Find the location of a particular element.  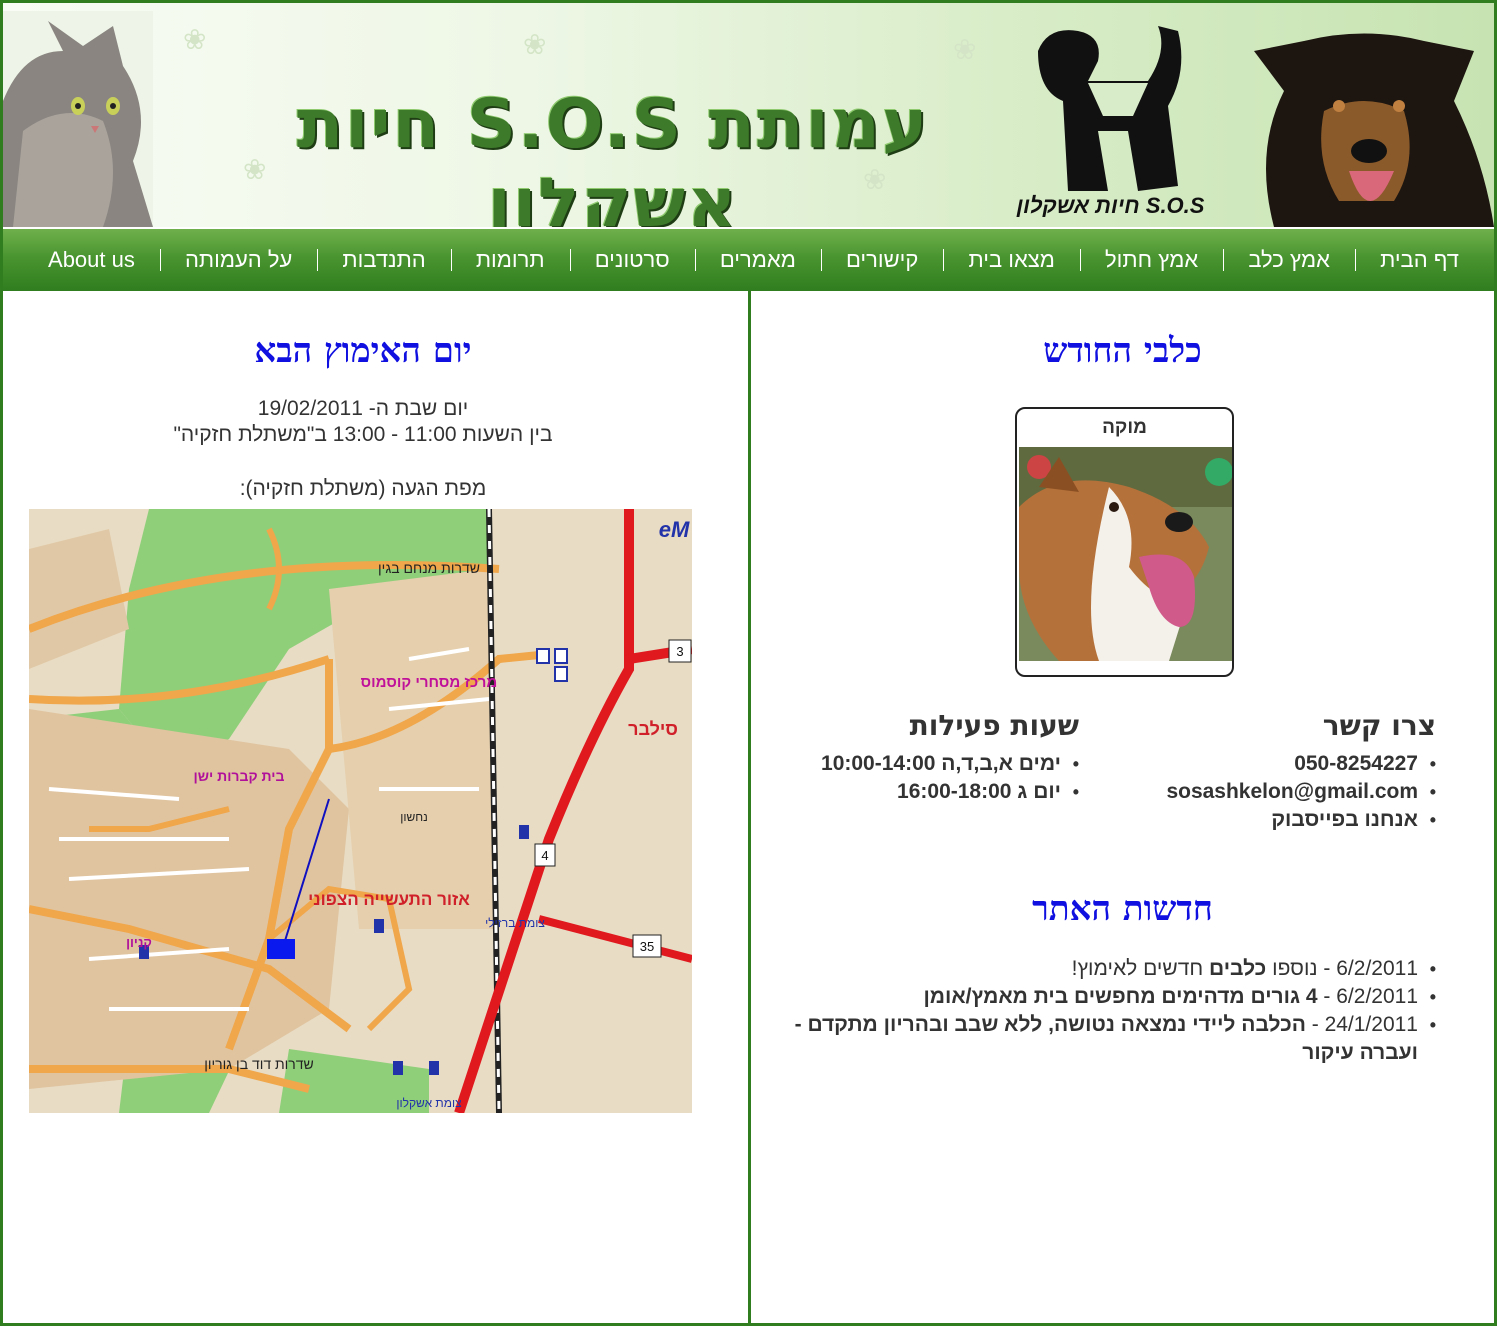

contact-facebook-link: אנחנו בפייסבוק is located at coordinates (1281, 820).